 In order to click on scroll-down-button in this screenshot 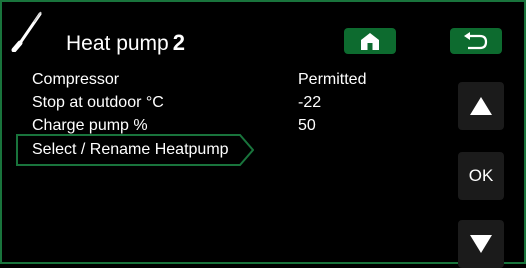, I will do `click(481, 244)`.